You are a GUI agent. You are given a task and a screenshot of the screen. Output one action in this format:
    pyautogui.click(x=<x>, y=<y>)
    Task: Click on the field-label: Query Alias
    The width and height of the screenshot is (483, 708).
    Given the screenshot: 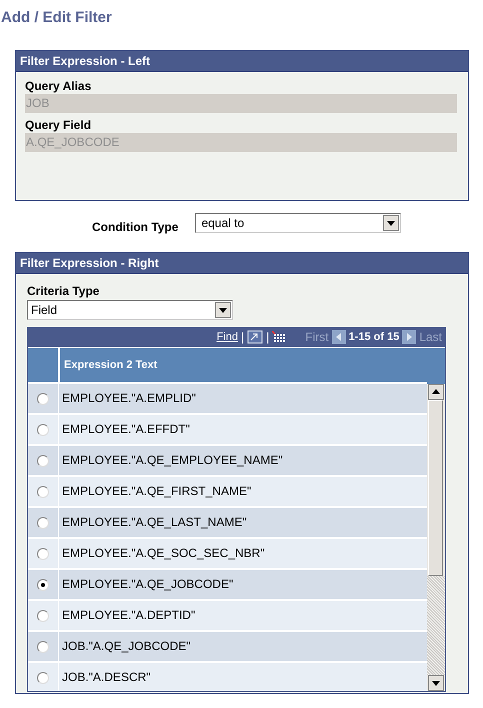 What is the action you would take?
    pyautogui.click(x=58, y=86)
    